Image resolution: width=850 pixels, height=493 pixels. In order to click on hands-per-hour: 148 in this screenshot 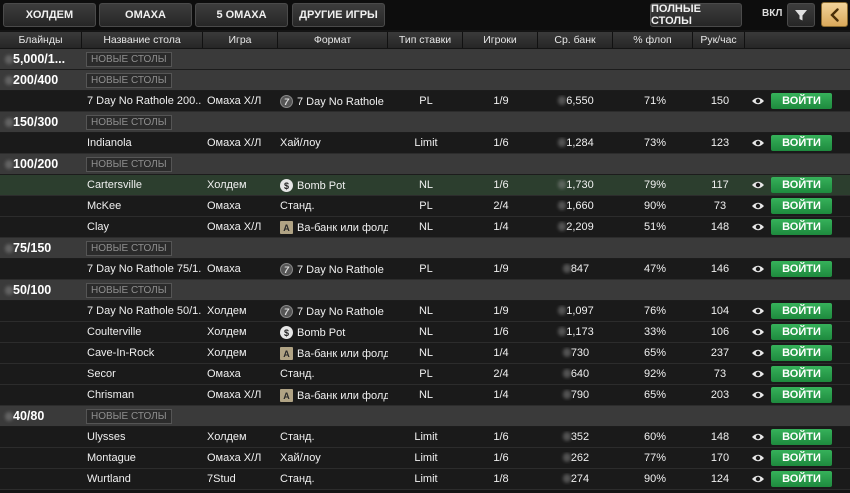, I will do `click(720, 437)`.